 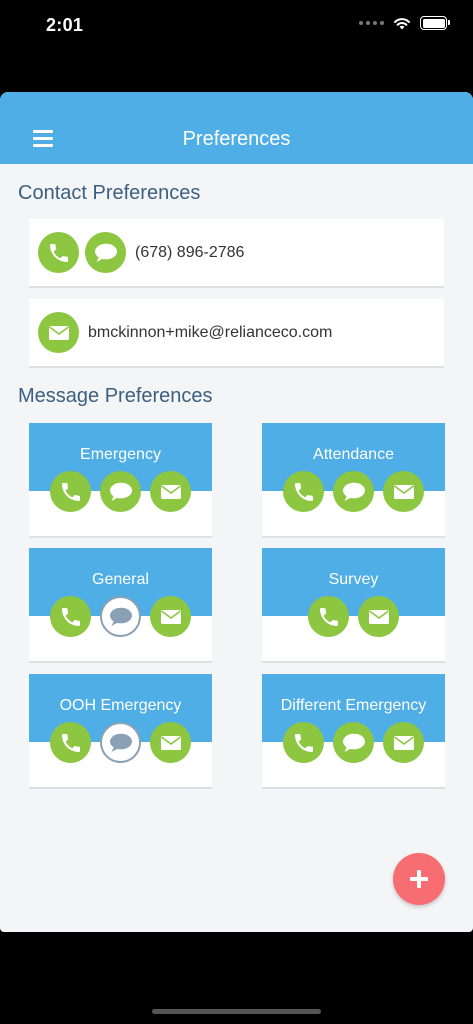 What do you see at coordinates (371, 23) in the screenshot?
I see `signal-icon` at bounding box center [371, 23].